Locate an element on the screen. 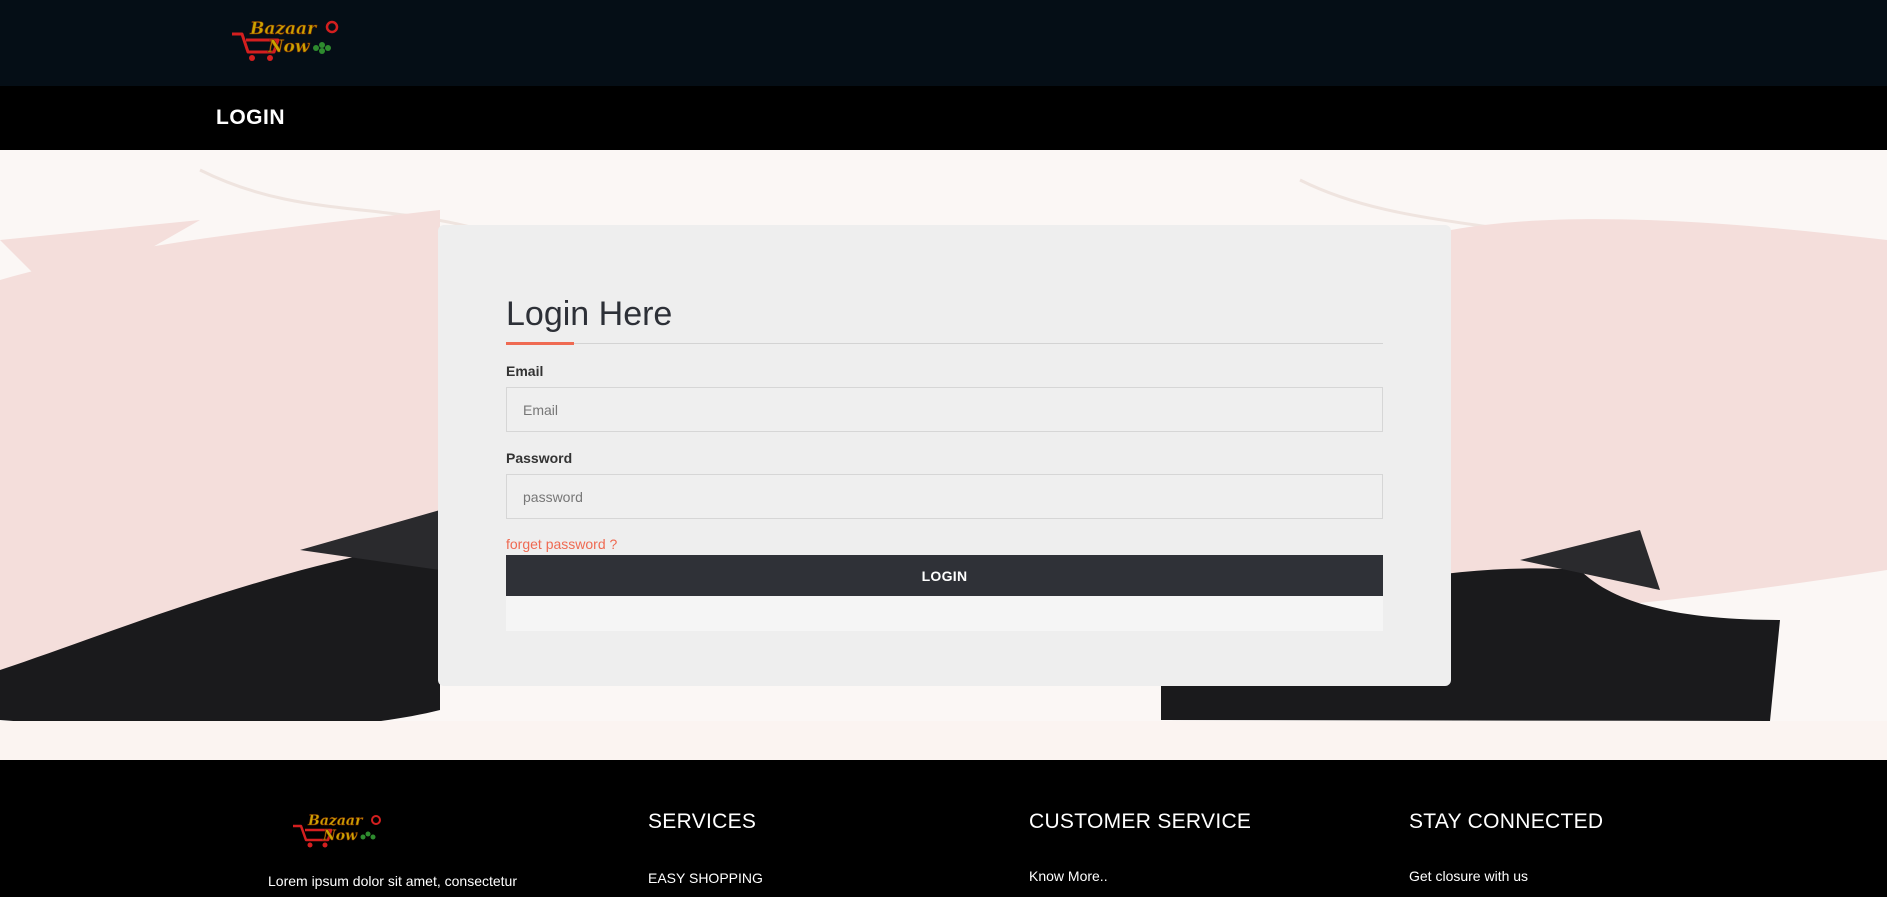  heading-divider is located at coordinates (944, 343).